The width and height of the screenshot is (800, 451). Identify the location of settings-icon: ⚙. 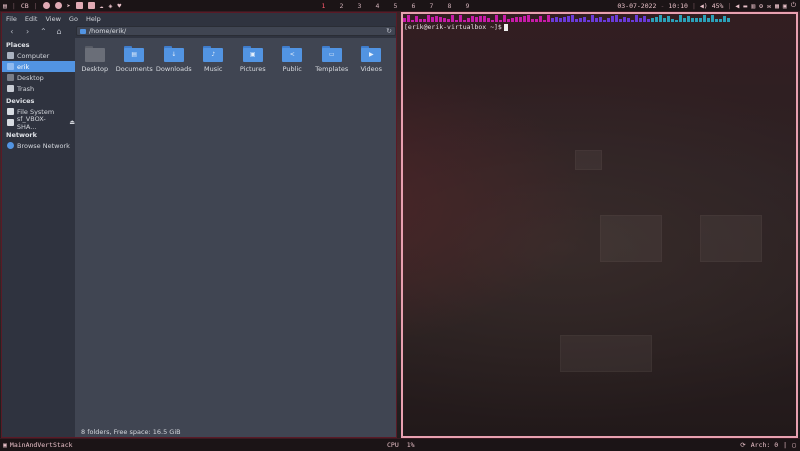
(761, 6).